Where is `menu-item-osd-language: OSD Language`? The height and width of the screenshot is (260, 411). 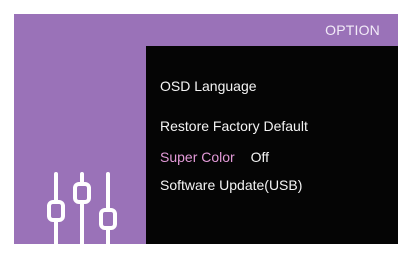
menu-item-osd-language: OSD Language is located at coordinates (208, 86).